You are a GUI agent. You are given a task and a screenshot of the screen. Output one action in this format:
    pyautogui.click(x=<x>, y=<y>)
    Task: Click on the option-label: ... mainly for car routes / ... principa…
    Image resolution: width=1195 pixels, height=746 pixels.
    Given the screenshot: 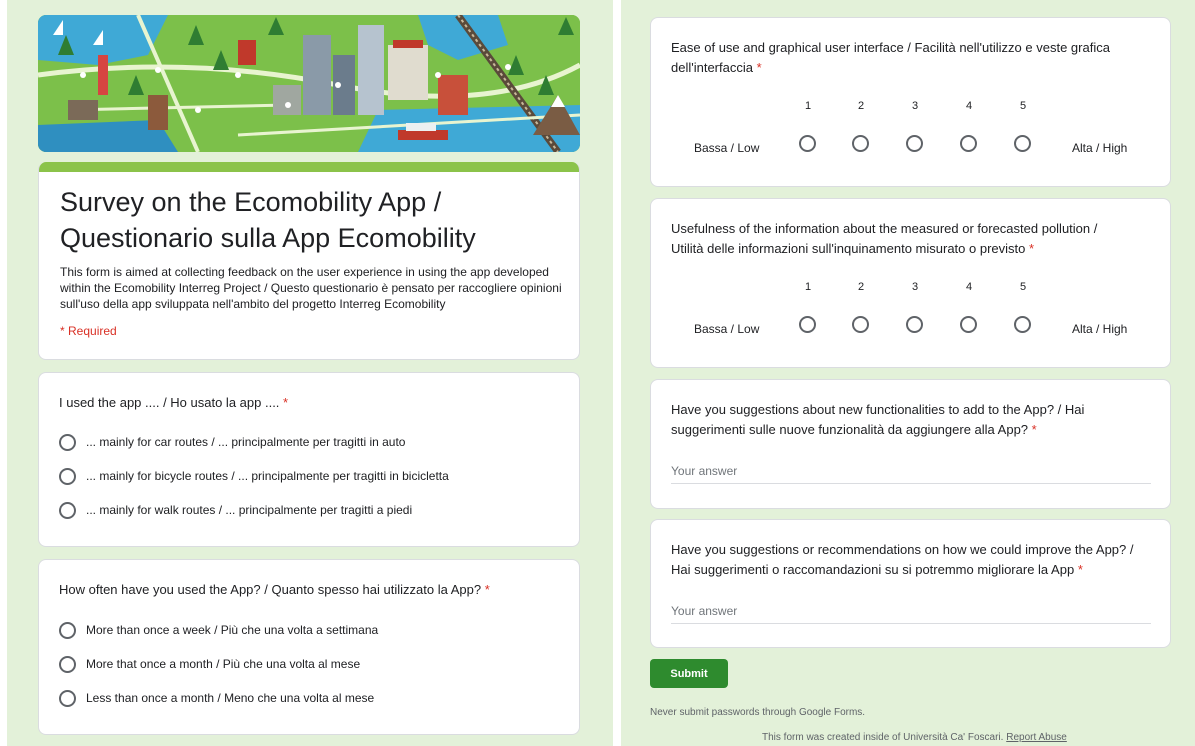 What is the action you would take?
    pyautogui.click(x=246, y=442)
    